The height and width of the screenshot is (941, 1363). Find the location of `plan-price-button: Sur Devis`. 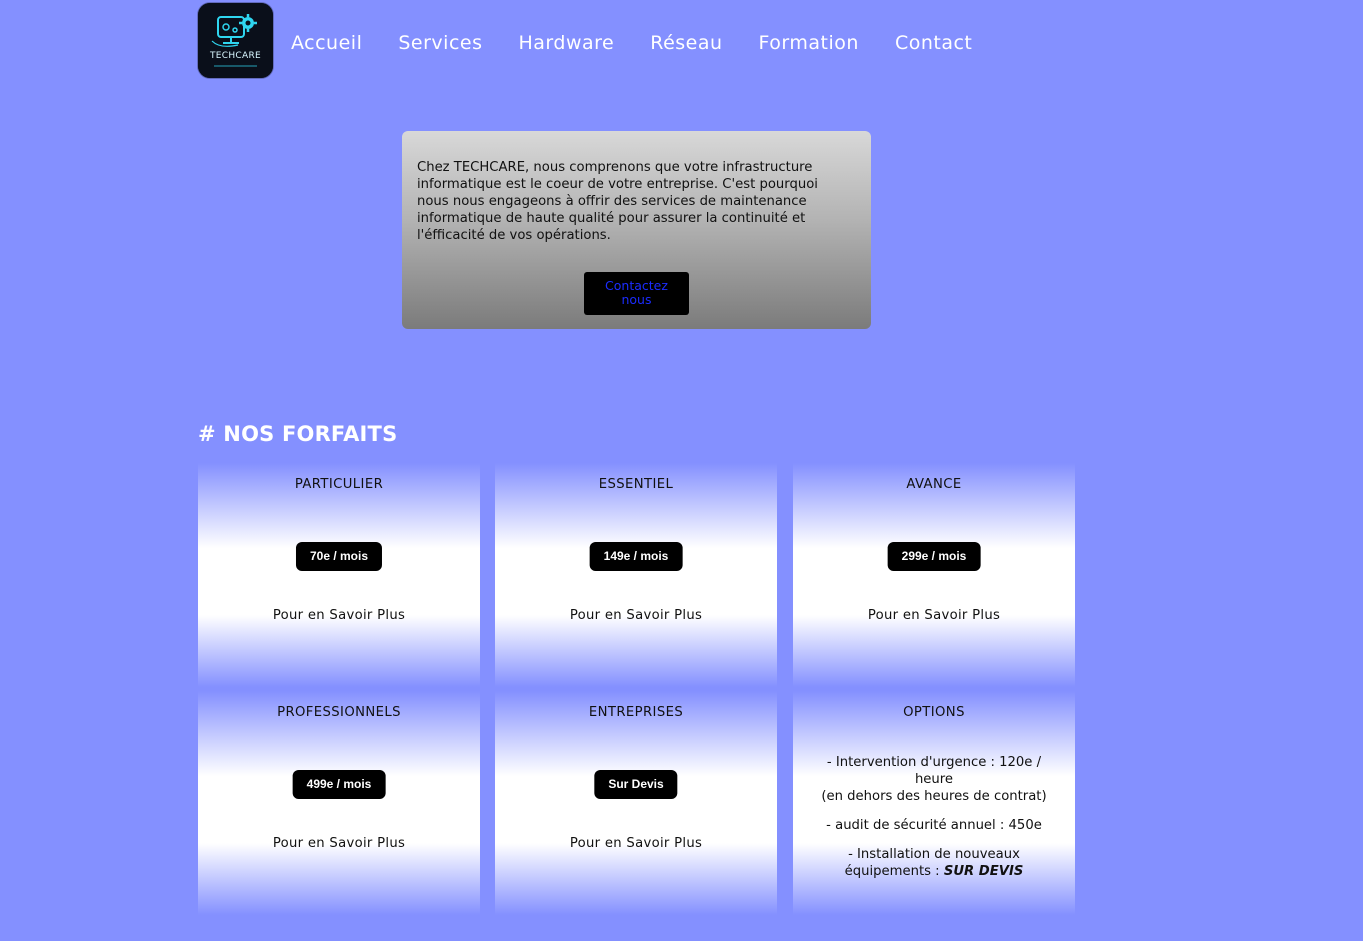

plan-price-button: Sur Devis is located at coordinates (636, 784).